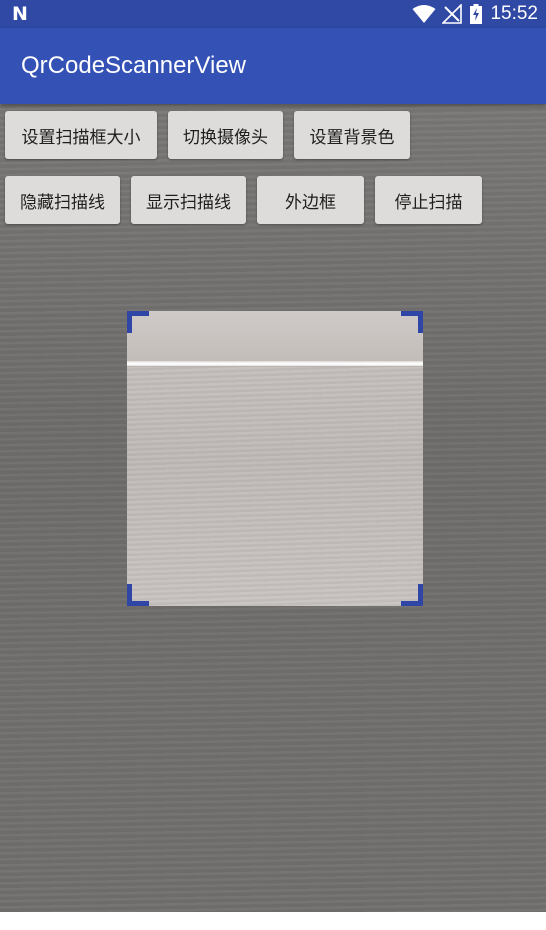 The width and height of the screenshot is (546, 930). Describe the element at coordinates (310, 200) in the screenshot. I see `outer-border-button: 外边框` at that location.